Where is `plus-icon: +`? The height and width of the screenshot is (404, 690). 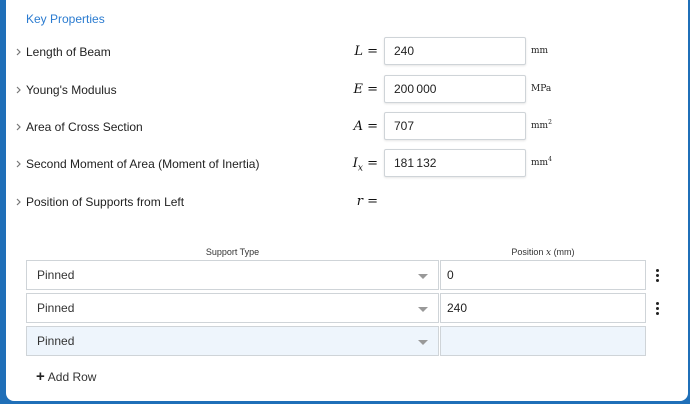 plus-icon: + is located at coordinates (40, 376).